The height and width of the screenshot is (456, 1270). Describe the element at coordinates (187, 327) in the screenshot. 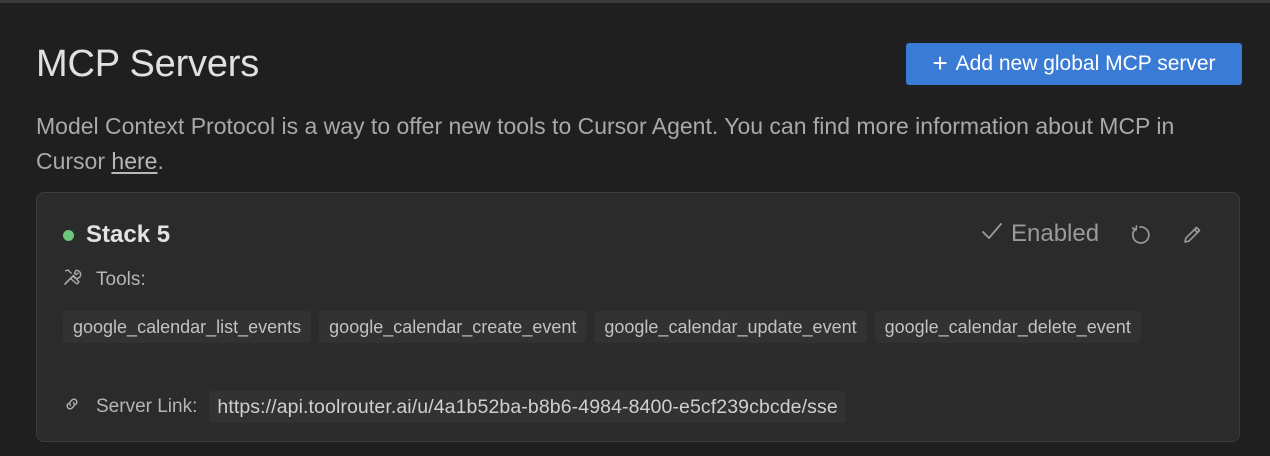

I see `tool-chip: google_calendar_list_events` at that location.